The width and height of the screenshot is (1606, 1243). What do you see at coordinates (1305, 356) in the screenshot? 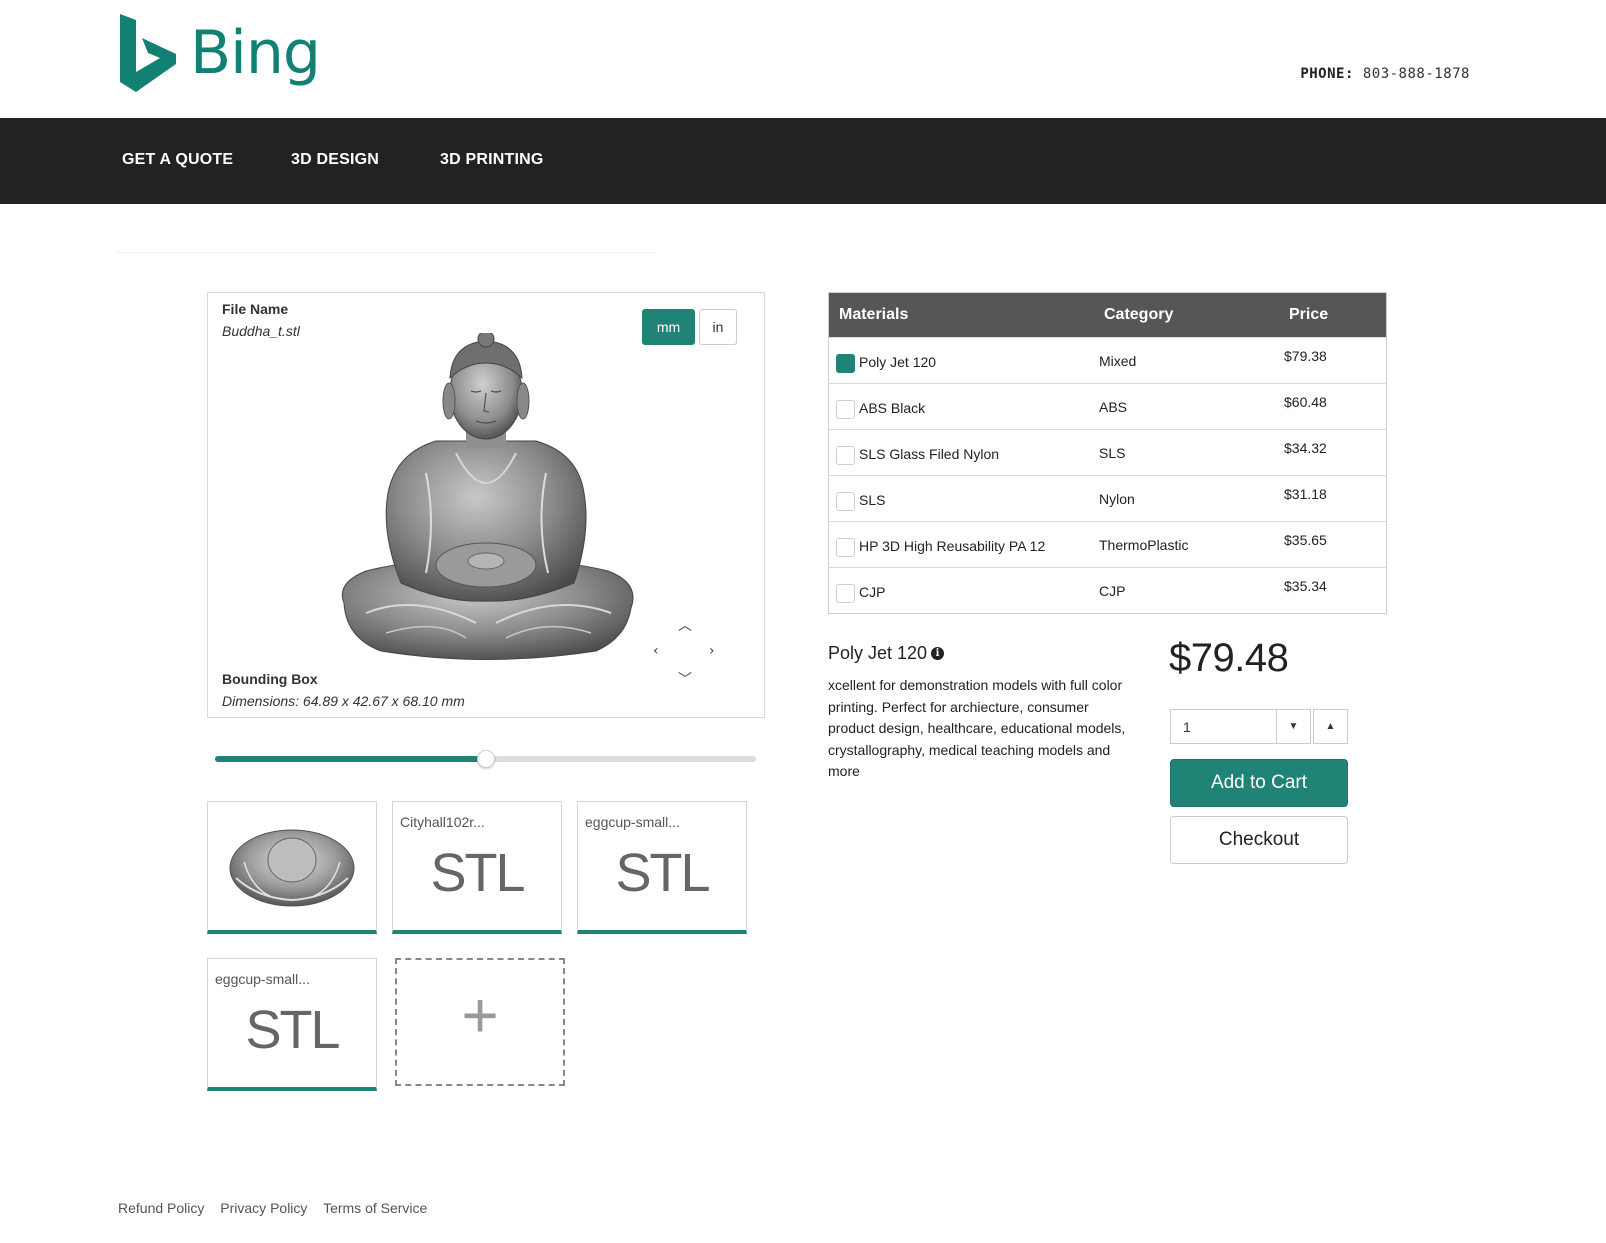
I see `material-price: $79.38` at bounding box center [1305, 356].